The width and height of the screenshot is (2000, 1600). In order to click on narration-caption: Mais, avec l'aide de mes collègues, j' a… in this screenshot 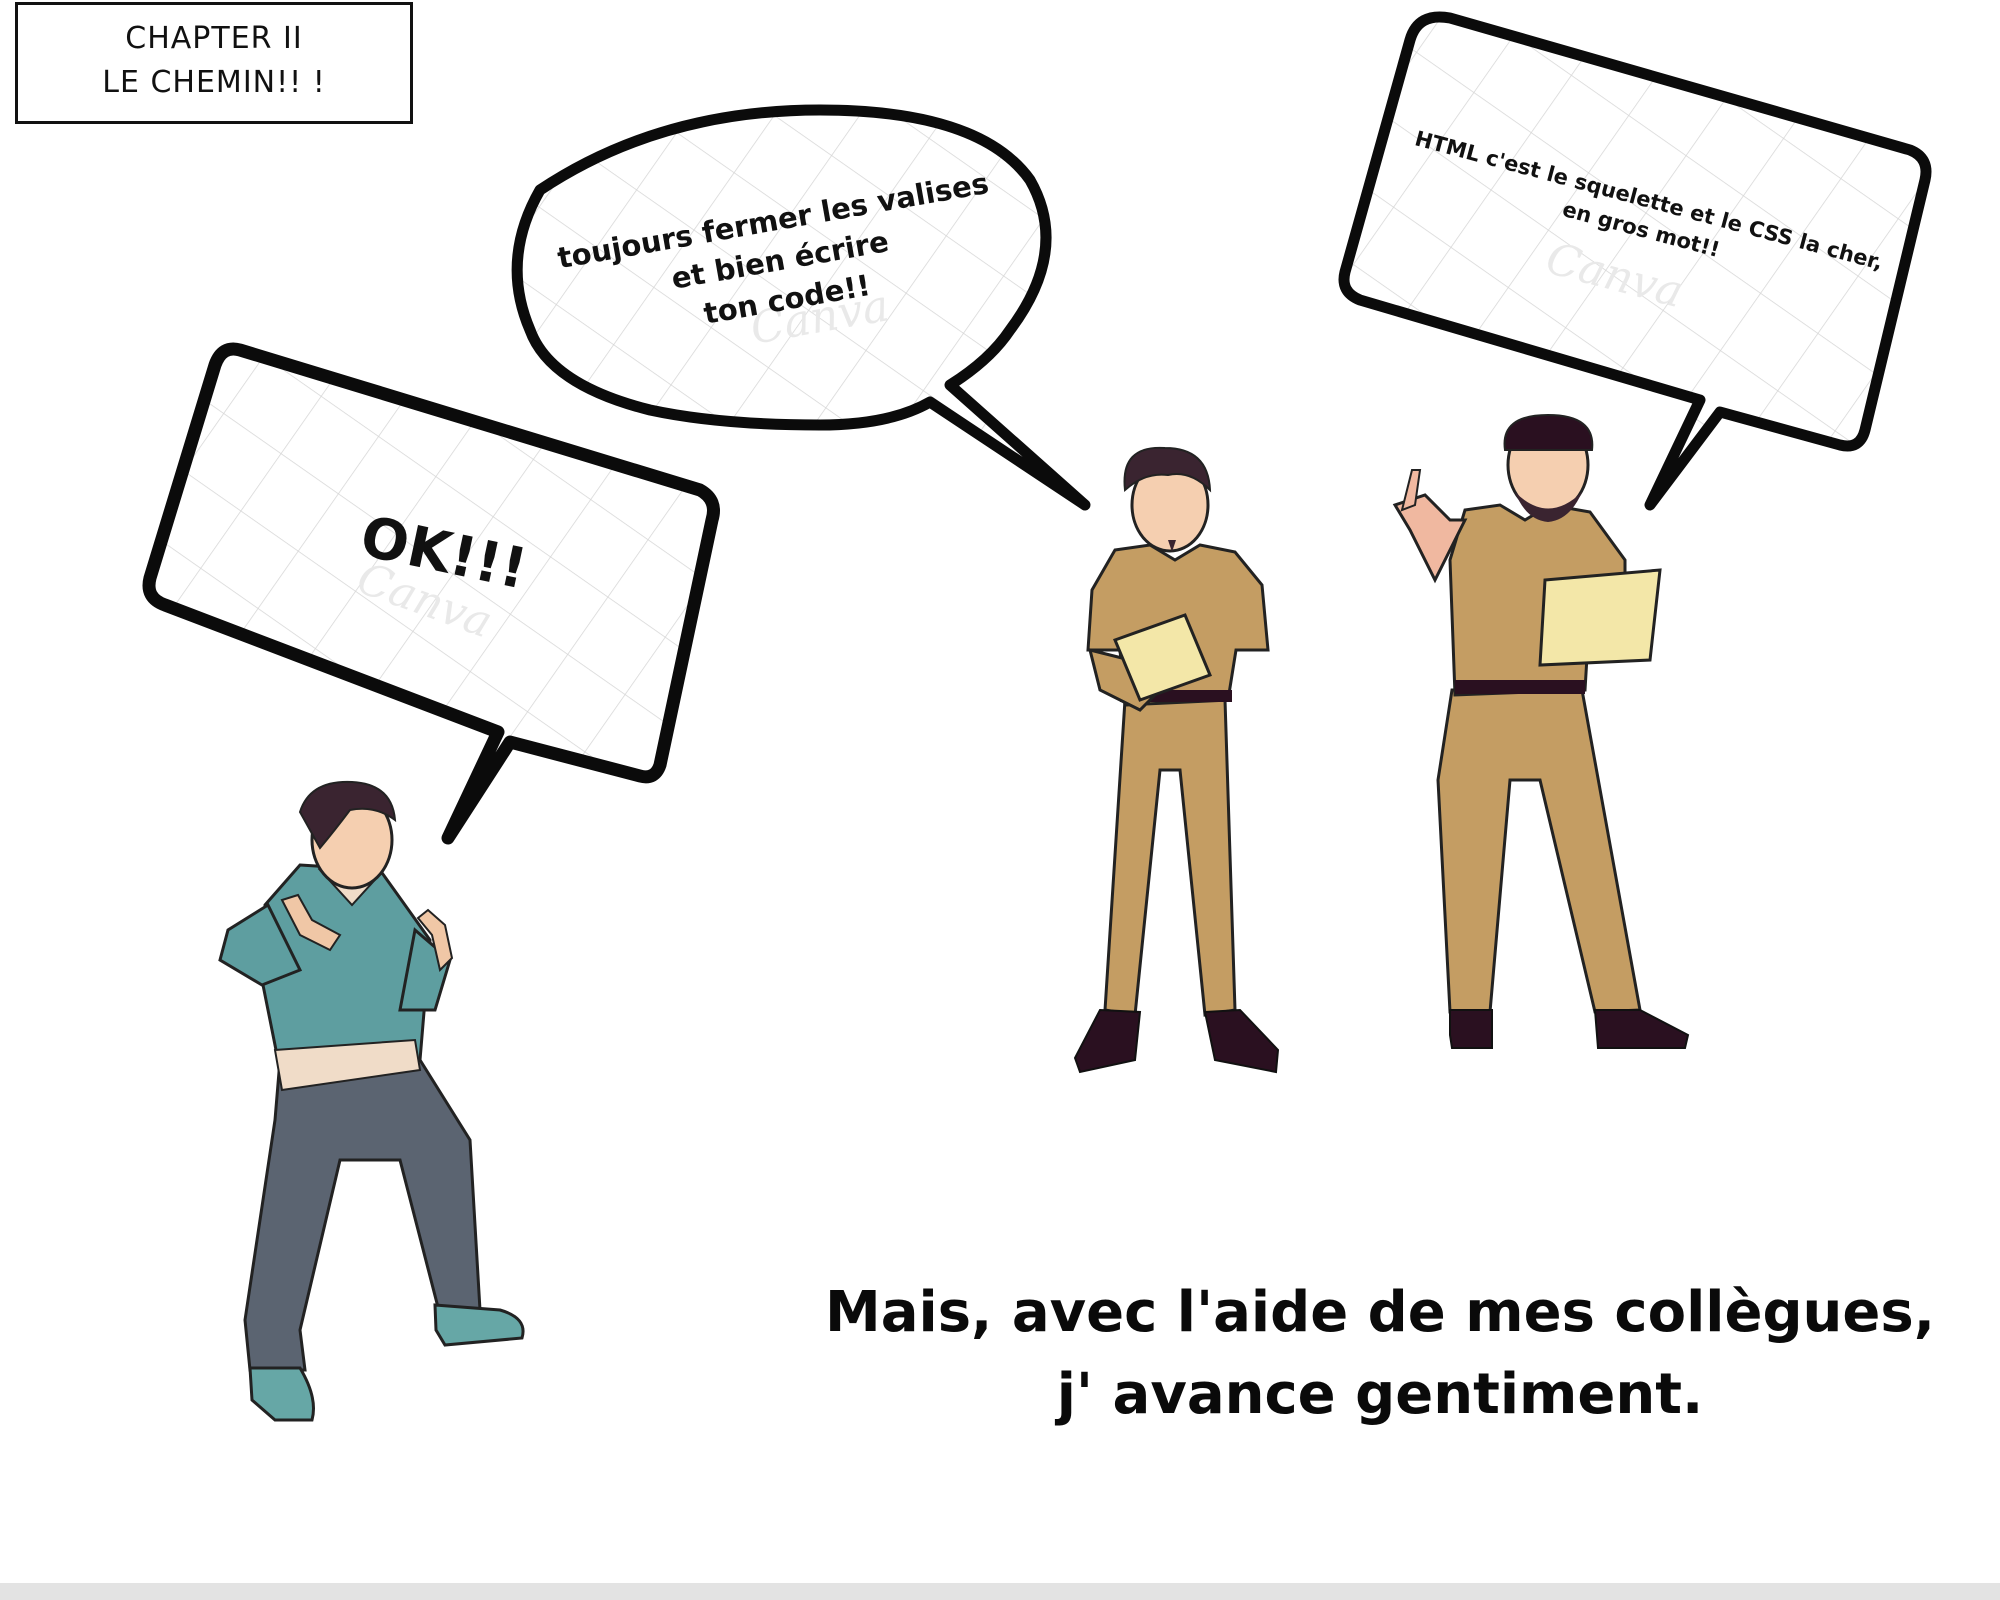, I will do `click(1380, 1354)`.